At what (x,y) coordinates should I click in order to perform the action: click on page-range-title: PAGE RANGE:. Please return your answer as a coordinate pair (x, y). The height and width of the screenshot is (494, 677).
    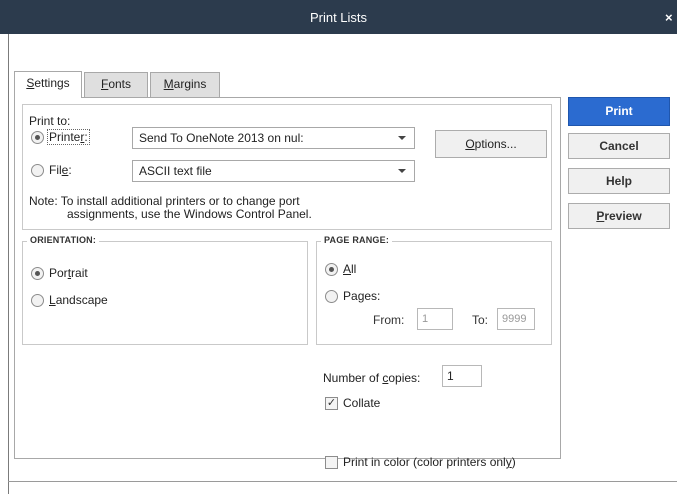
    Looking at the image, I should click on (357, 240).